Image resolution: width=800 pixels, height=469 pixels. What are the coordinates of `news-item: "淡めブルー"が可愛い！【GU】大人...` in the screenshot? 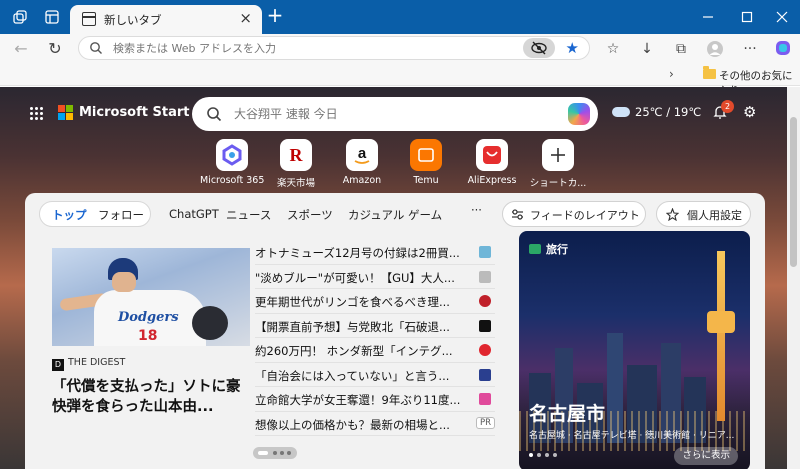 It's located at (375, 277).